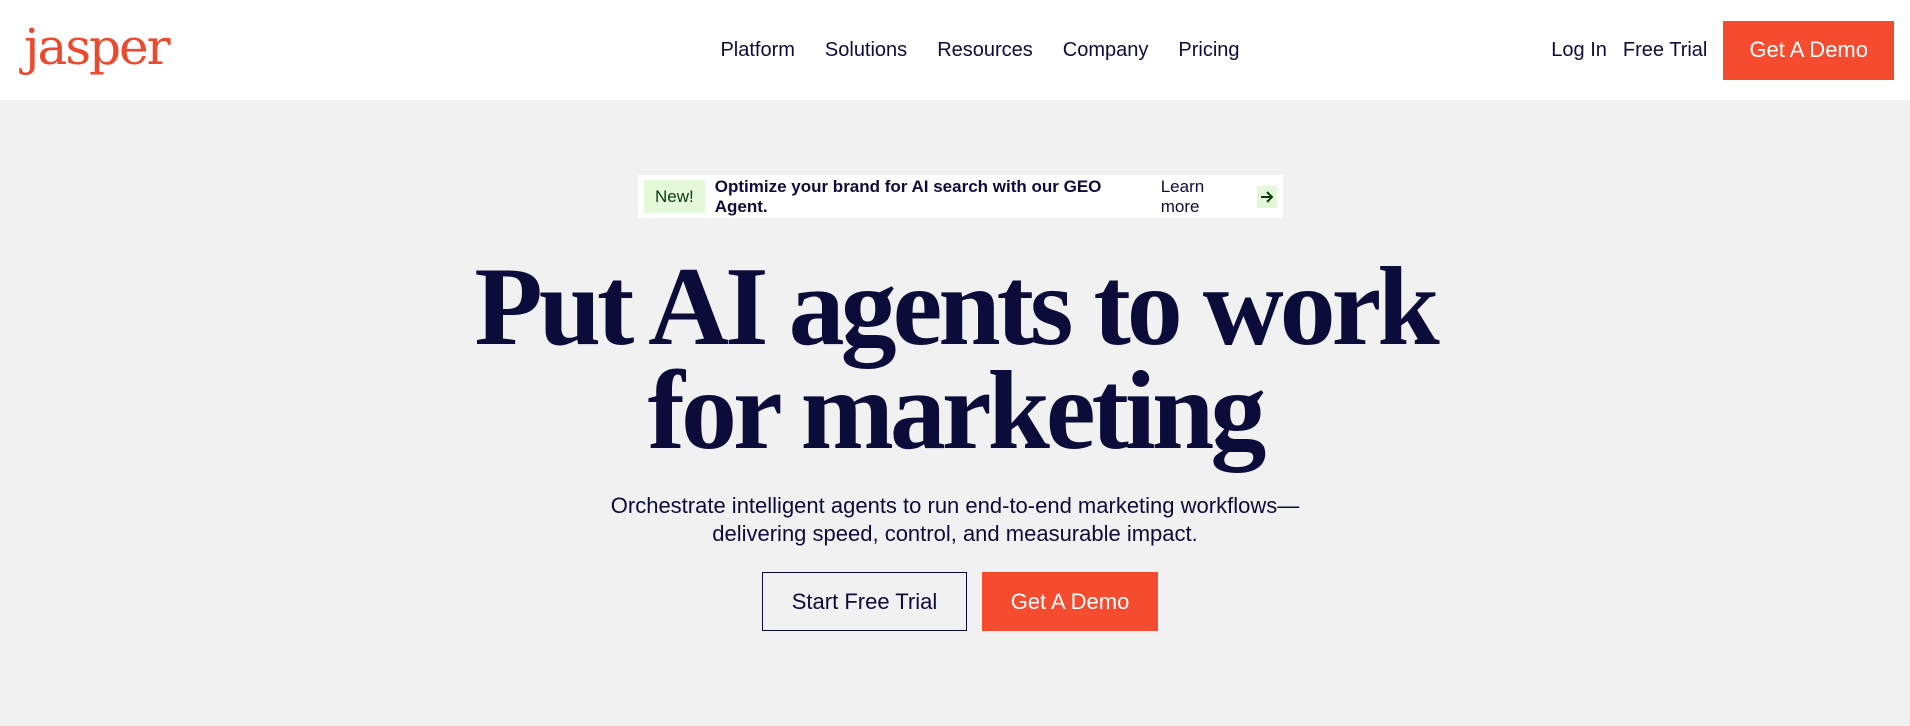 The image size is (1910, 726). Describe the element at coordinates (1808, 50) in the screenshot. I see `header-demo-button: Get A Demo` at that location.